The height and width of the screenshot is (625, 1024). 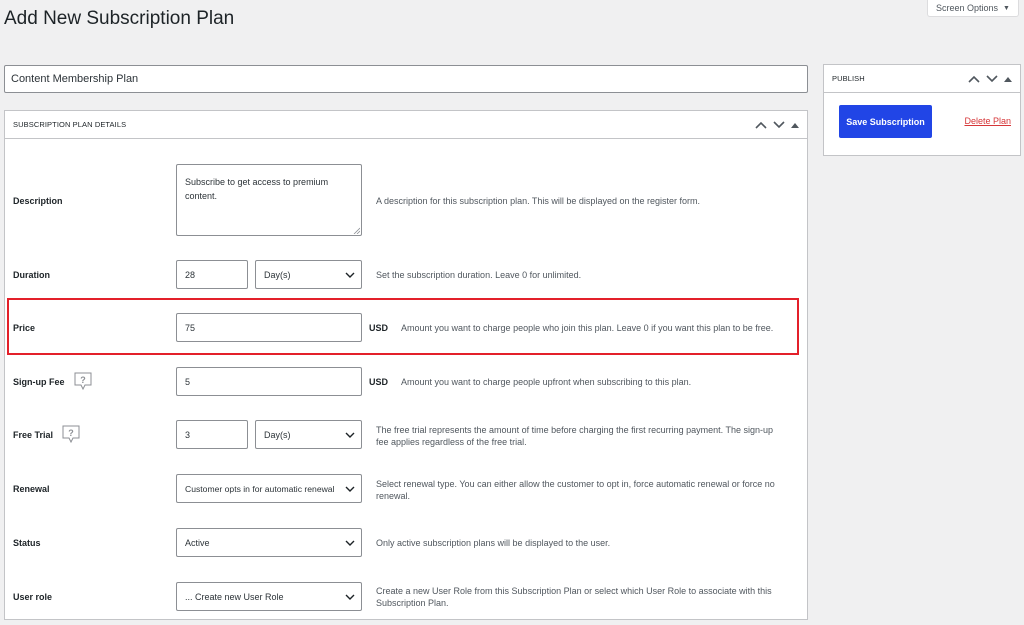 What do you see at coordinates (277, 274) in the screenshot?
I see `duration-unit-value: Day(s)` at bounding box center [277, 274].